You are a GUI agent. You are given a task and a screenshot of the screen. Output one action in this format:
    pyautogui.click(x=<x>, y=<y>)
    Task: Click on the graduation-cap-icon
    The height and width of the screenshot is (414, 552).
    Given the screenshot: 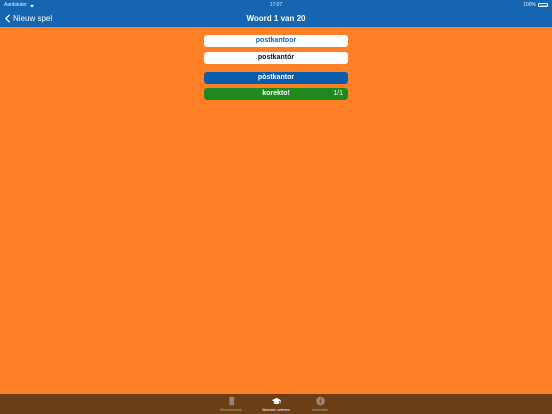 What is the action you would take?
    pyautogui.click(x=276, y=401)
    